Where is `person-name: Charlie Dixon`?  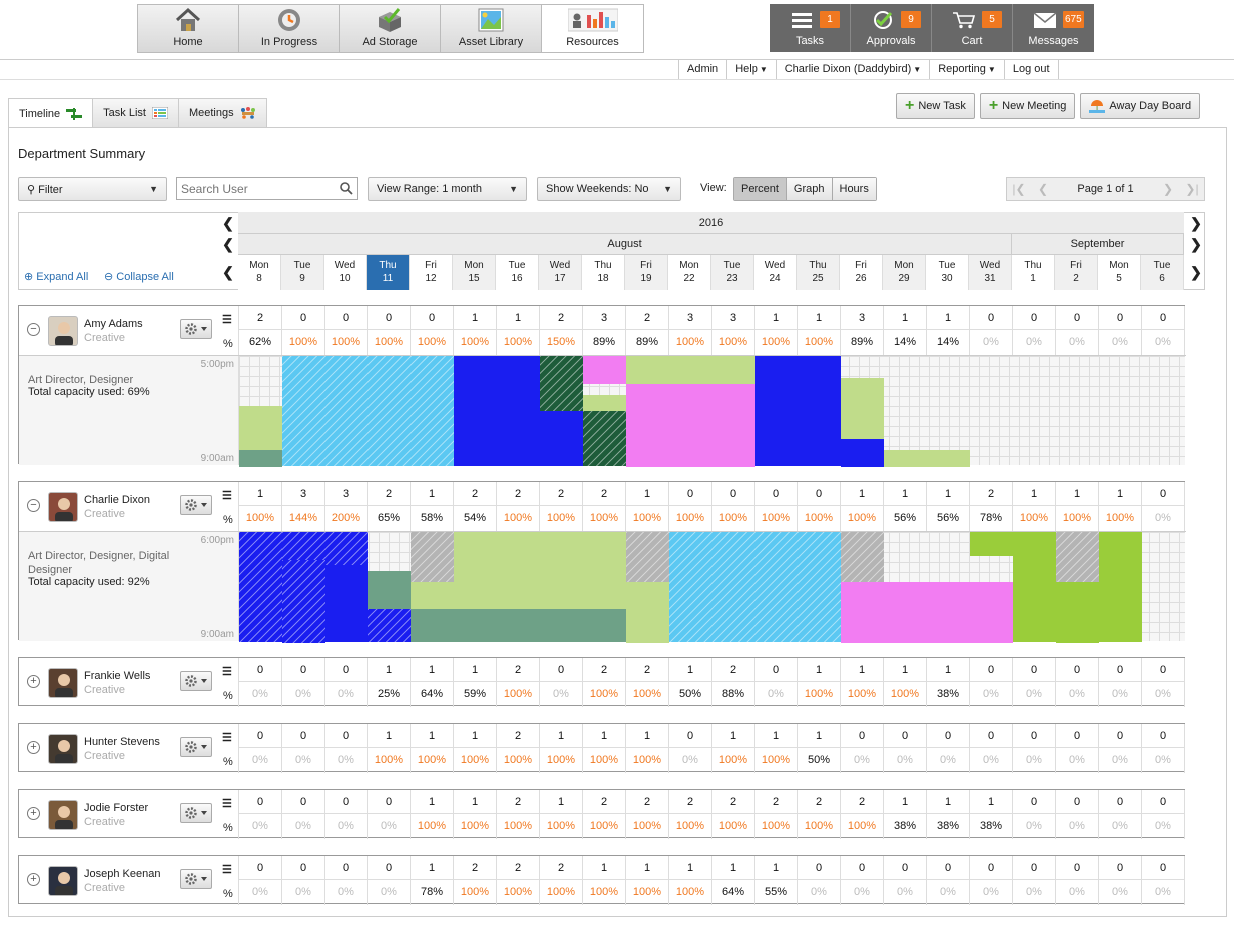
person-name: Charlie Dixon is located at coordinates (117, 500).